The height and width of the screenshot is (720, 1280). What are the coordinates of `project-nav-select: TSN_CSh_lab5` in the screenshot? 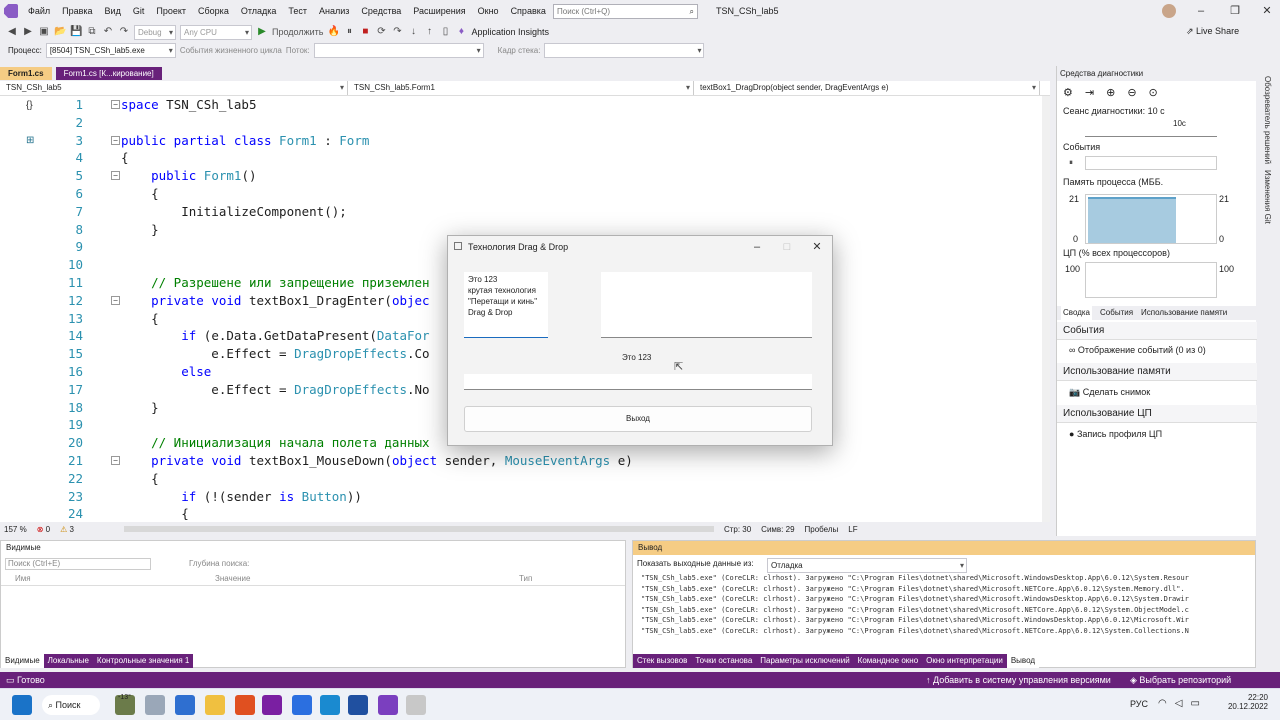 It's located at (174, 88).